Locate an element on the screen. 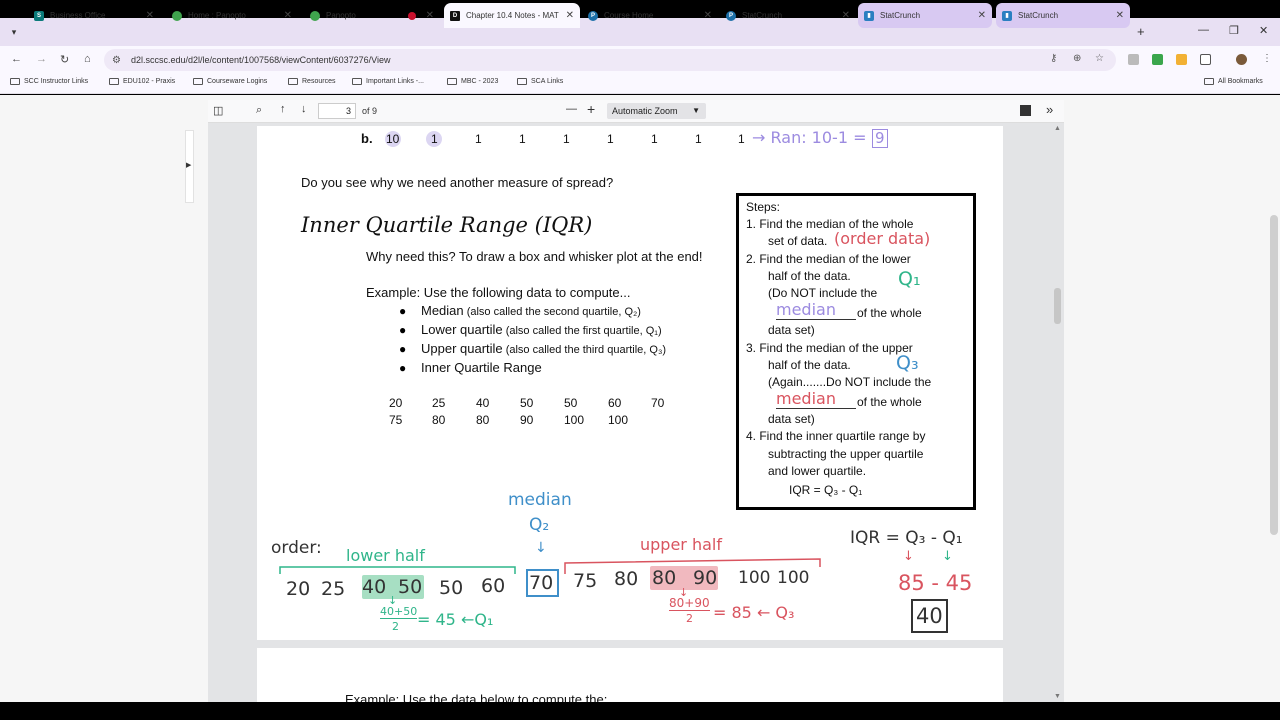 Image resolution: width=1280 pixels, height=720 pixels. scroll-down-icon: ▼ is located at coordinates (1057, 696).